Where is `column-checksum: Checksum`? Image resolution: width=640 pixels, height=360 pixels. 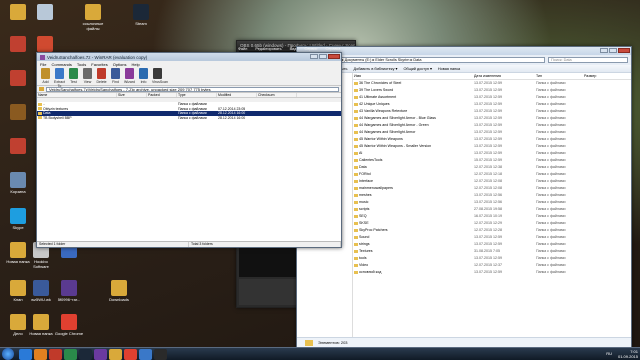 column-checksum: Checksum is located at coordinates (277, 95).